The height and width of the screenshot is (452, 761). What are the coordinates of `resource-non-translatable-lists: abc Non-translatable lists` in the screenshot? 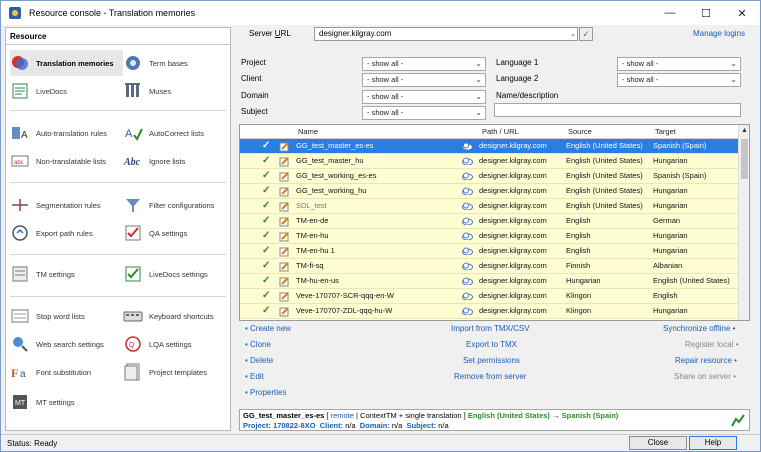 It's located at (66, 161).